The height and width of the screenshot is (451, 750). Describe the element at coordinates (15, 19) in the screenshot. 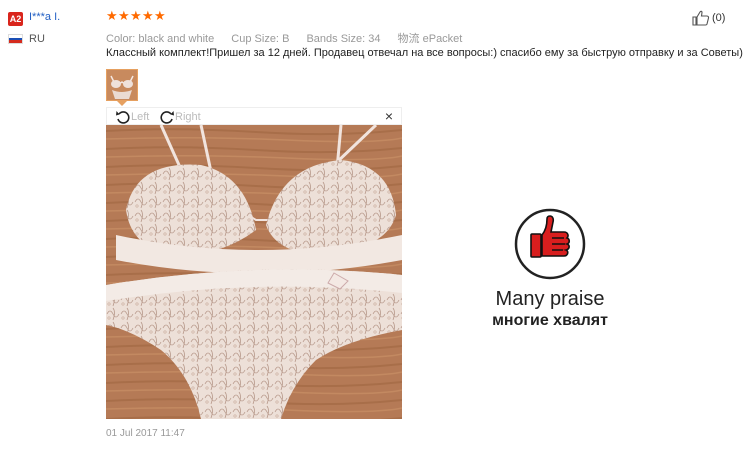

I see `reviewer-level-badge: A2` at that location.